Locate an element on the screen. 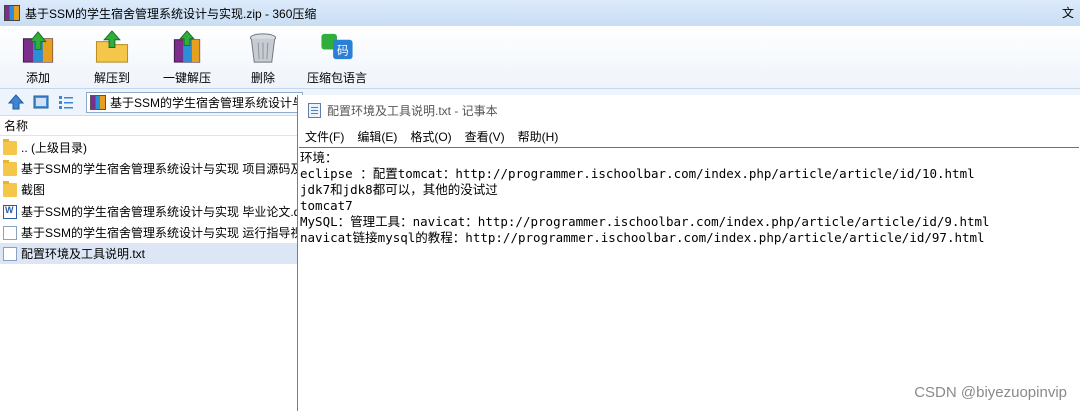  menu-view: 查看(V) is located at coordinates (485, 136).